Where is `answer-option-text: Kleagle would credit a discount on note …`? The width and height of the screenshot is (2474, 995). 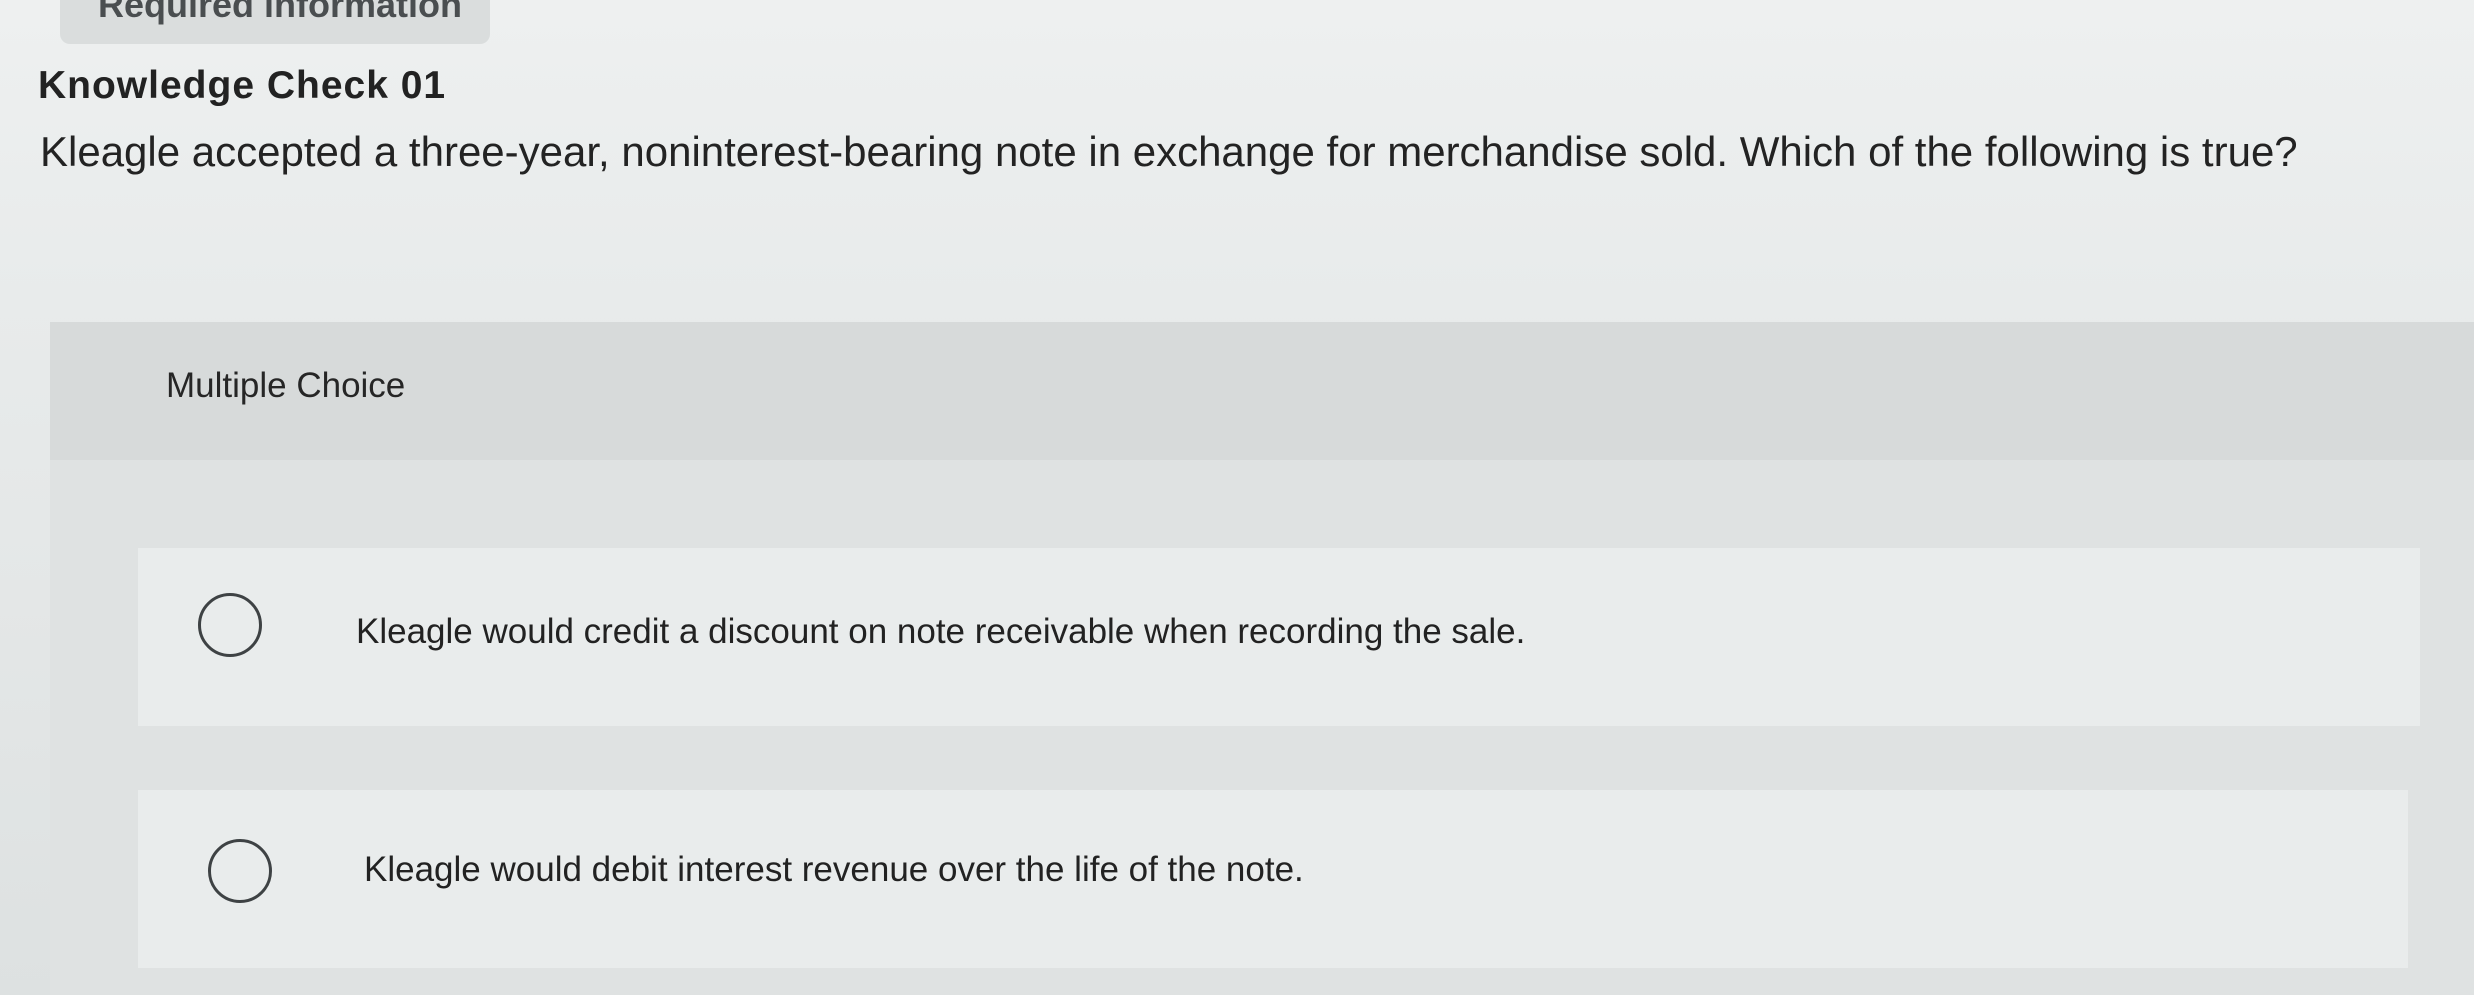 answer-option-text: Kleagle would credit a discount on note … is located at coordinates (941, 631).